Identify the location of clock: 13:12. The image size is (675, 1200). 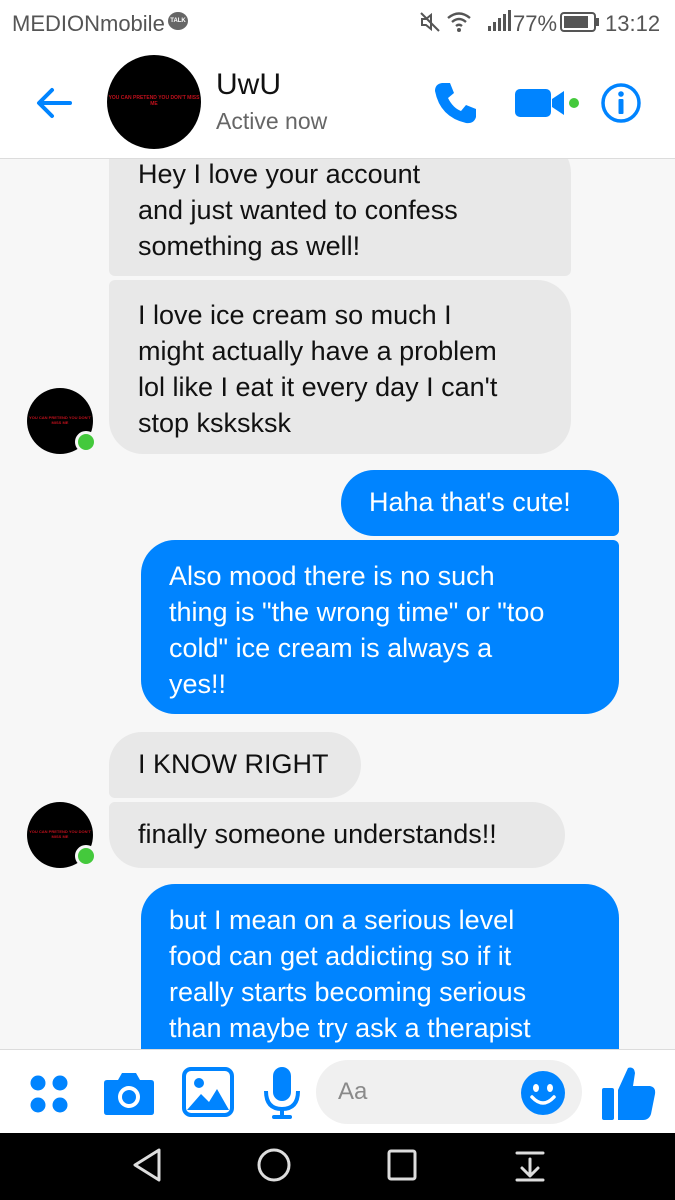
(633, 23).